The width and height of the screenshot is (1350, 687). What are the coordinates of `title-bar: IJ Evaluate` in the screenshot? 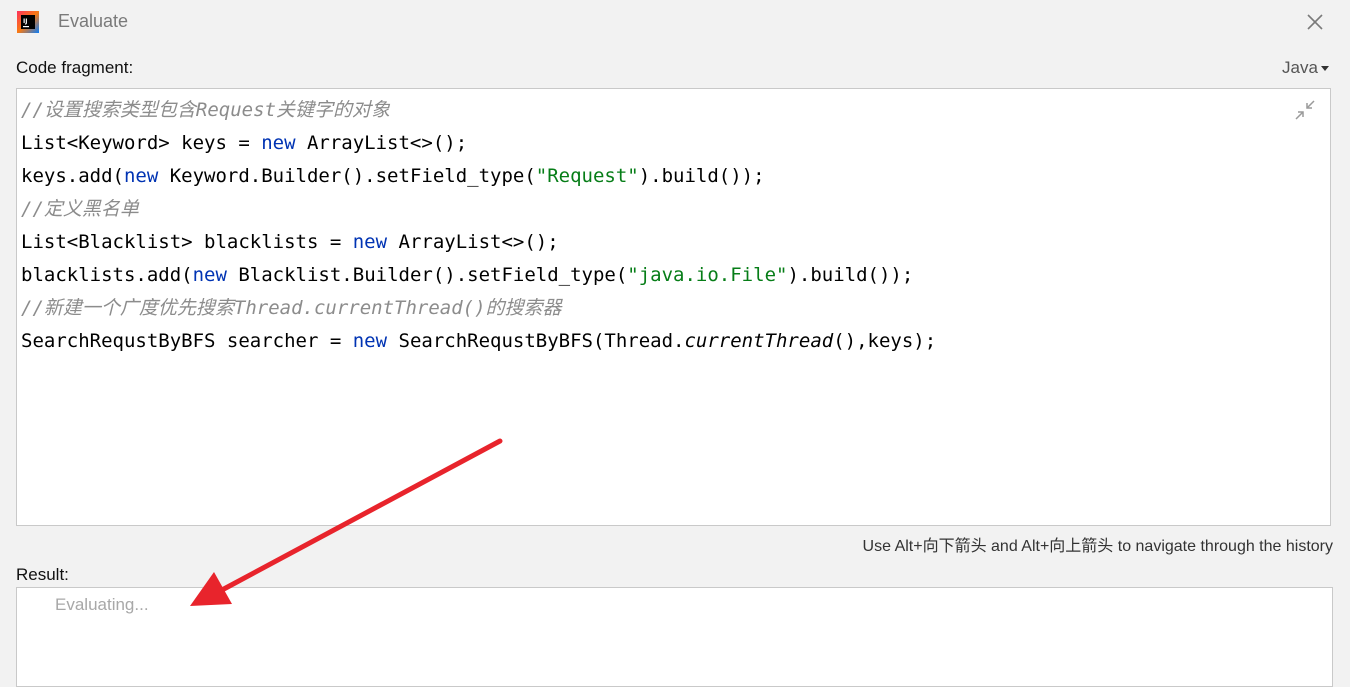 It's located at (675, 22).